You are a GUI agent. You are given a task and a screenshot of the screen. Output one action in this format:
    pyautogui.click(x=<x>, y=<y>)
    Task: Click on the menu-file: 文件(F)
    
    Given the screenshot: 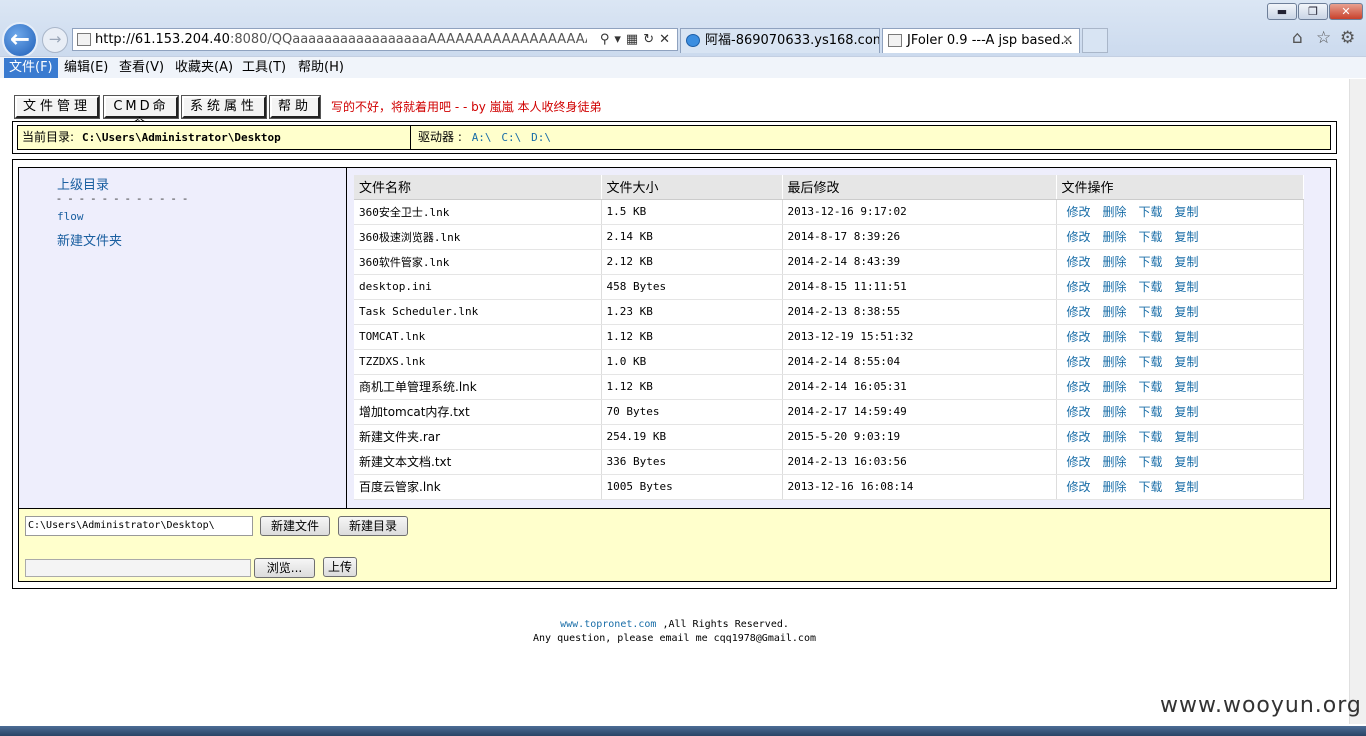 What is the action you would take?
    pyautogui.click(x=31, y=68)
    